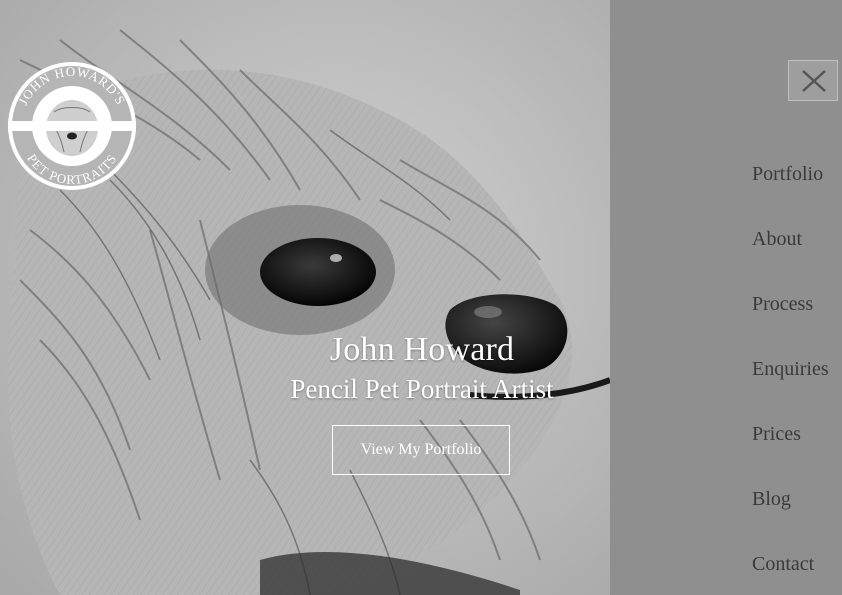  I want to click on close-menu-button, so click(813, 80).